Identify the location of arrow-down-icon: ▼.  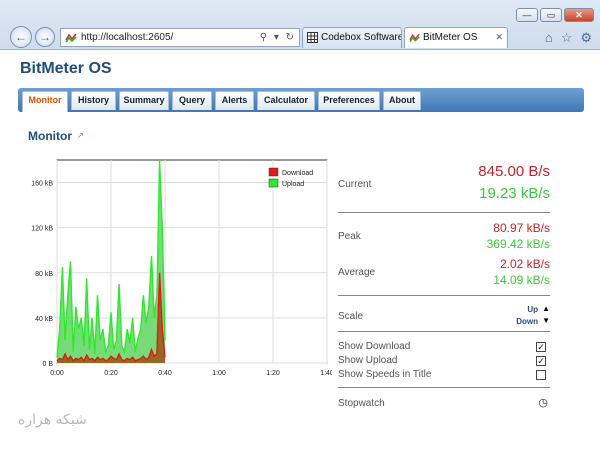
(546, 320).